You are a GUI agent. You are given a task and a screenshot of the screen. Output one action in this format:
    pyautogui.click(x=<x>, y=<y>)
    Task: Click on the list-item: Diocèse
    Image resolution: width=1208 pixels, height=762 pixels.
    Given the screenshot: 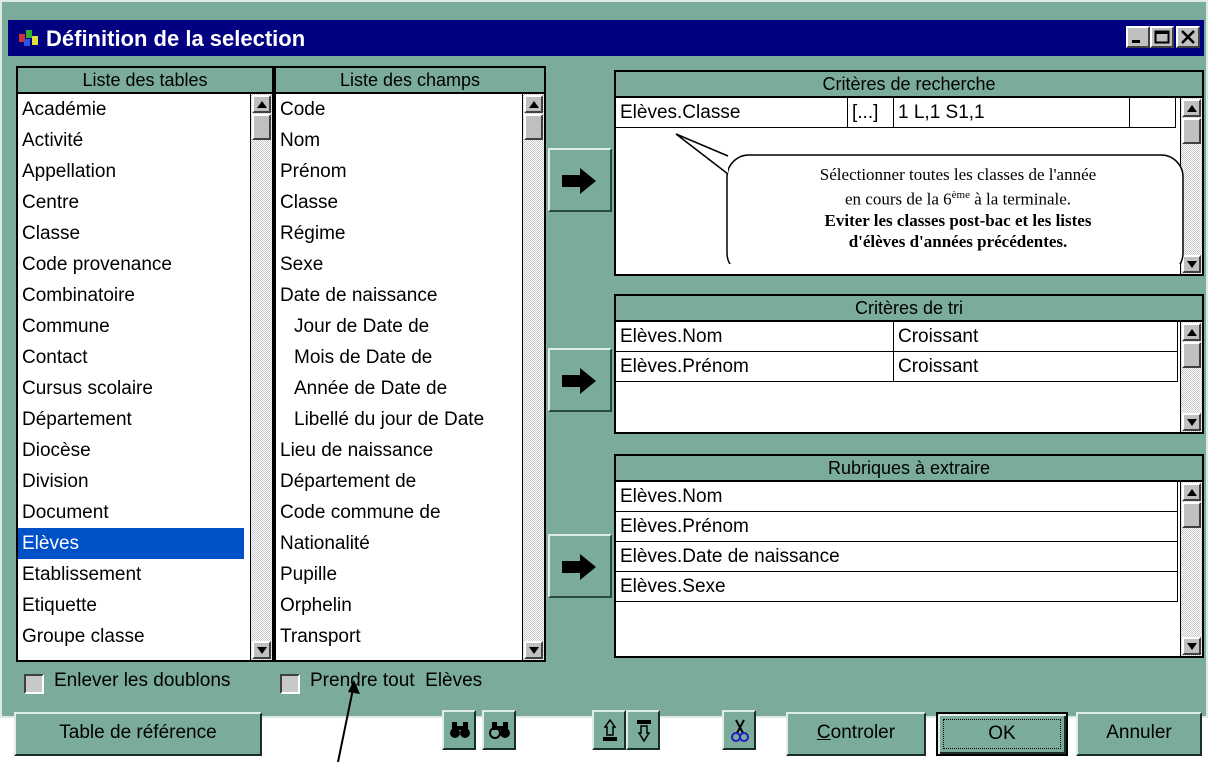 What is the action you would take?
    pyautogui.click(x=134, y=450)
    